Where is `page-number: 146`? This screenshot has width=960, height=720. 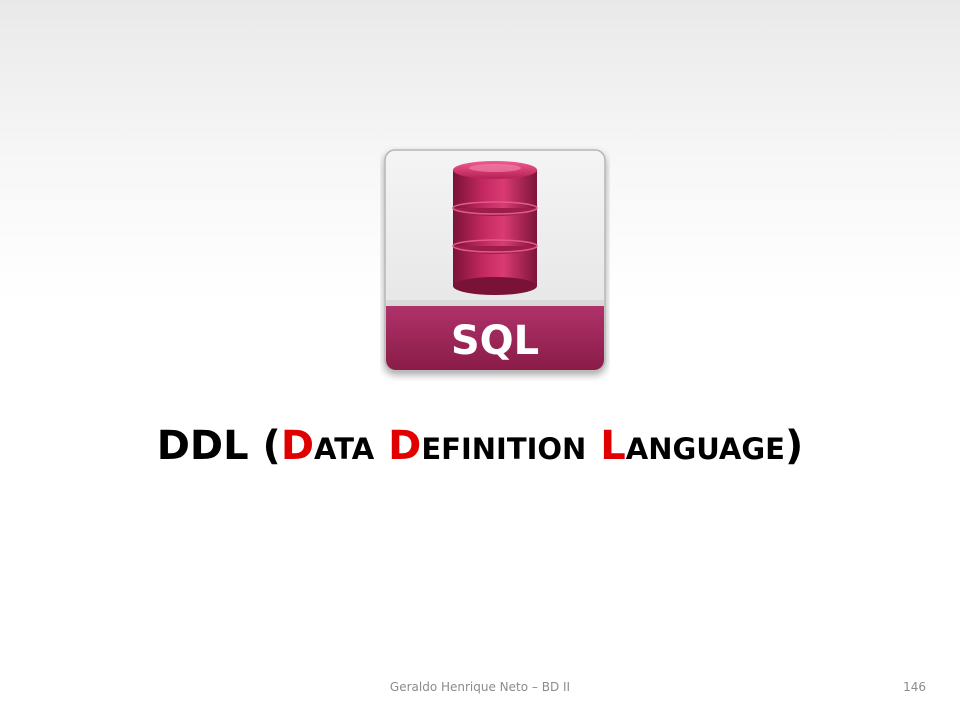 page-number: 146 is located at coordinates (914, 687).